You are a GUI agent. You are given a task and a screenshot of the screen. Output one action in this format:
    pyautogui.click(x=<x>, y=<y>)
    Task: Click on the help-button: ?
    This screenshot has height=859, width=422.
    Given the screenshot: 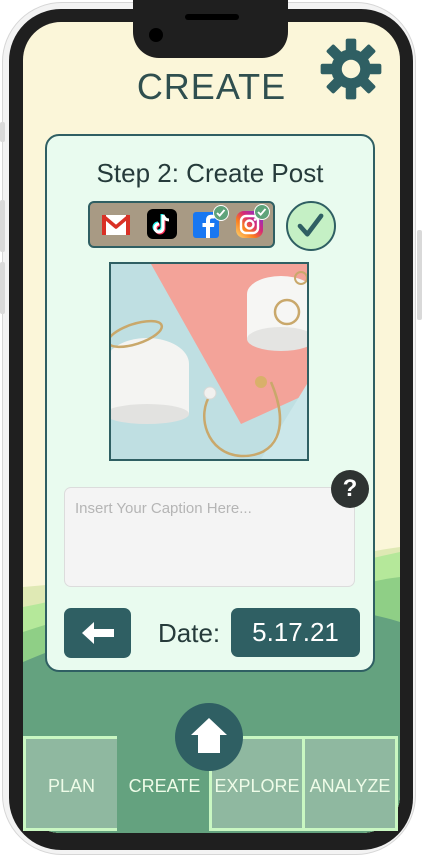 What is the action you would take?
    pyautogui.click(x=350, y=489)
    